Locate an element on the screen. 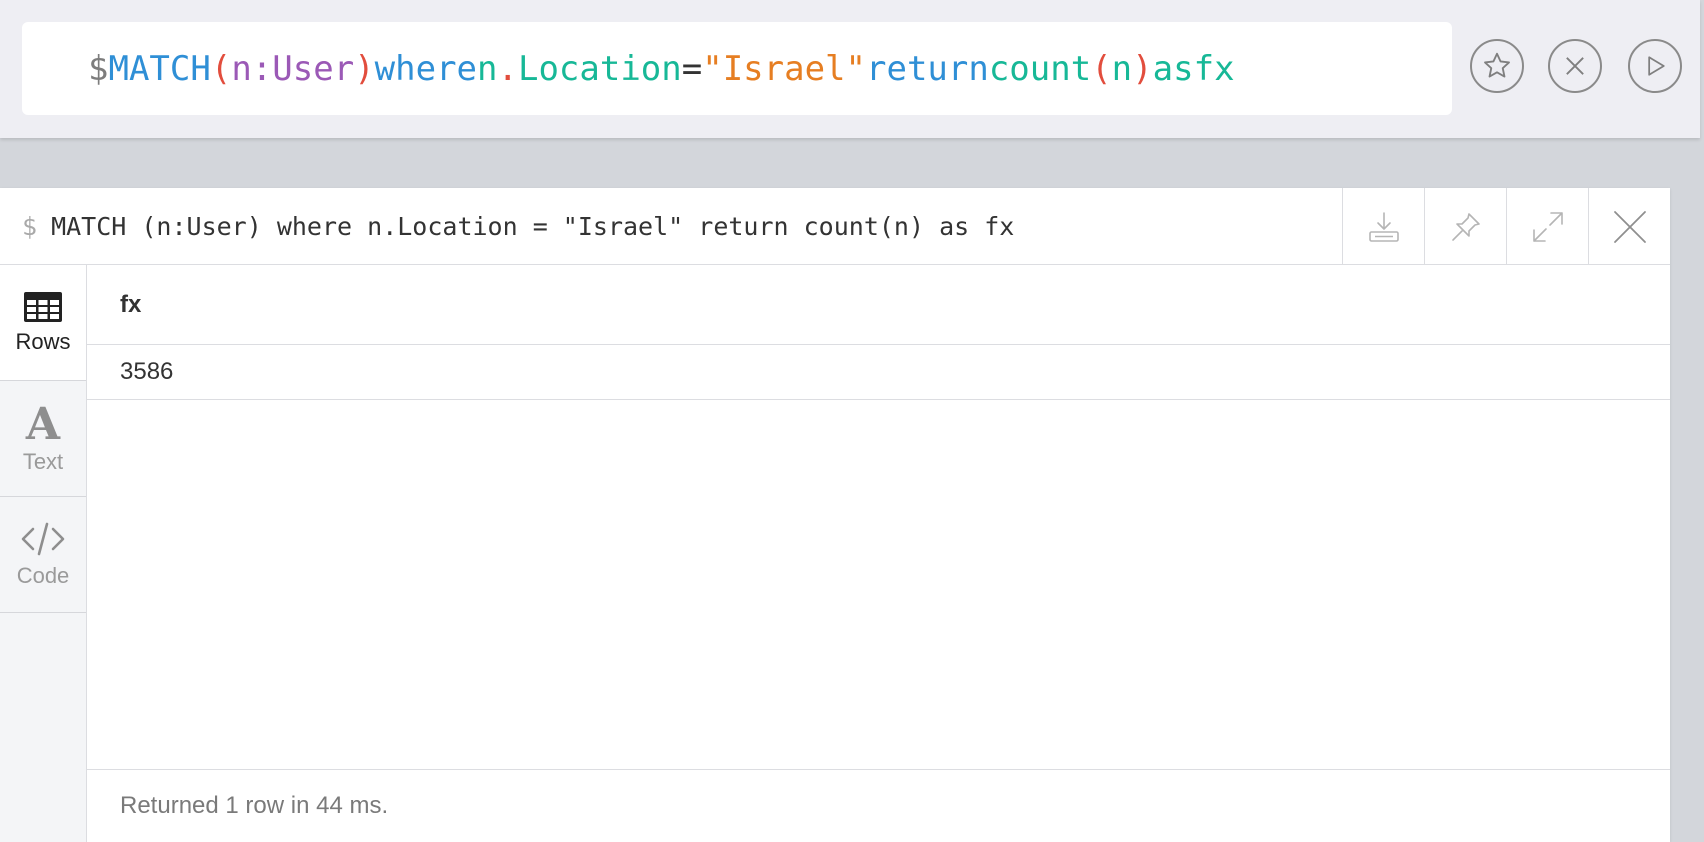 The height and width of the screenshot is (842, 1704). star-icon is located at coordinates (1497, 65).